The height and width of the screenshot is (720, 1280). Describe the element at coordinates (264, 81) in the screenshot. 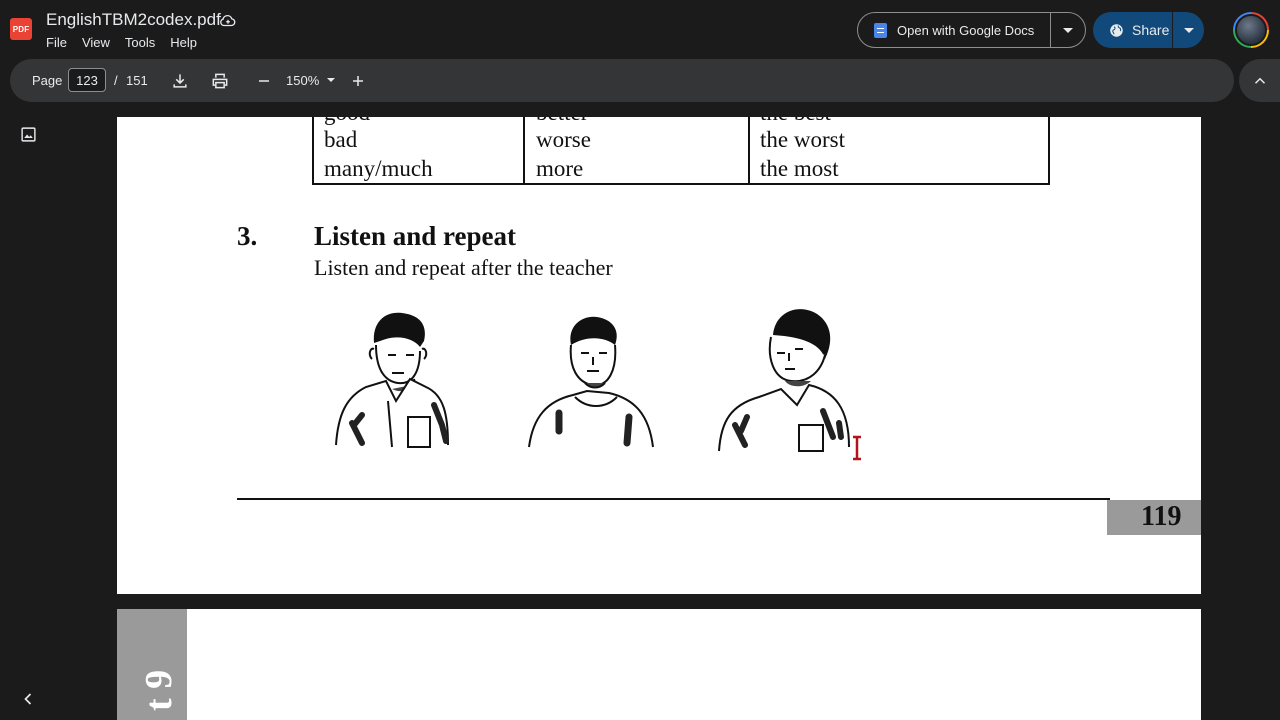

I see `zoom-out-icon` at that location.